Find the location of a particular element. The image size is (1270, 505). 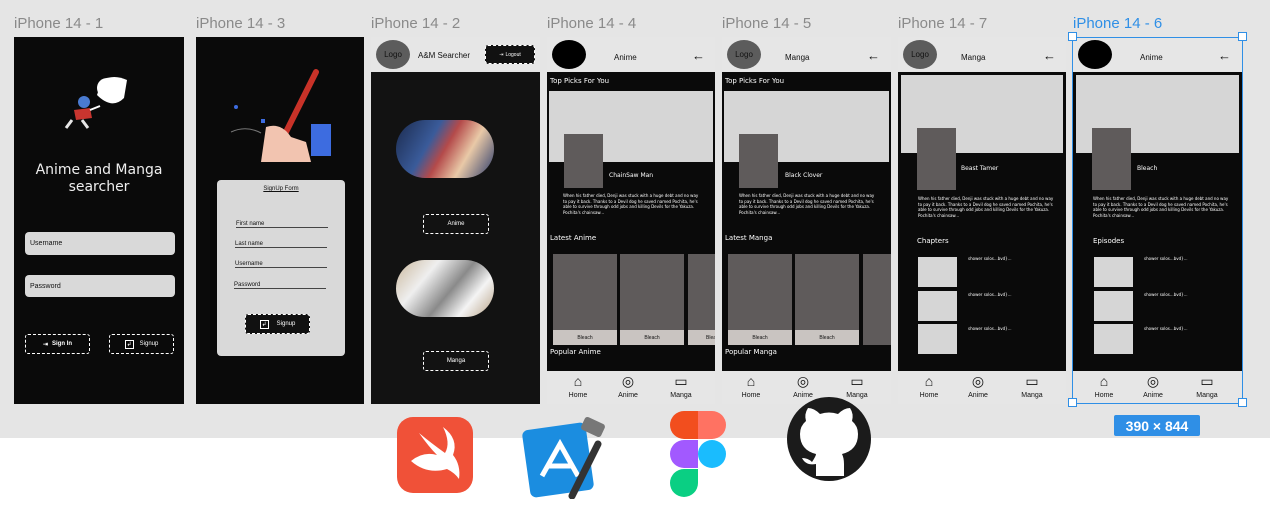

frame-title-6: iPhone 14 - 6 is located at coordinates (1117, 23).